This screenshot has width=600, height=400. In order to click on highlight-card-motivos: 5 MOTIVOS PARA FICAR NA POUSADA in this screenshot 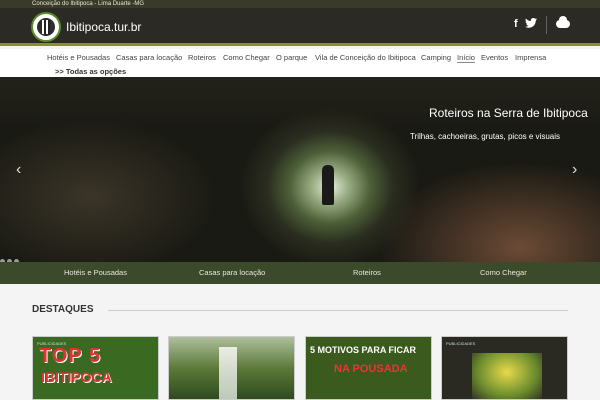, I will do `click(368, 368)`.